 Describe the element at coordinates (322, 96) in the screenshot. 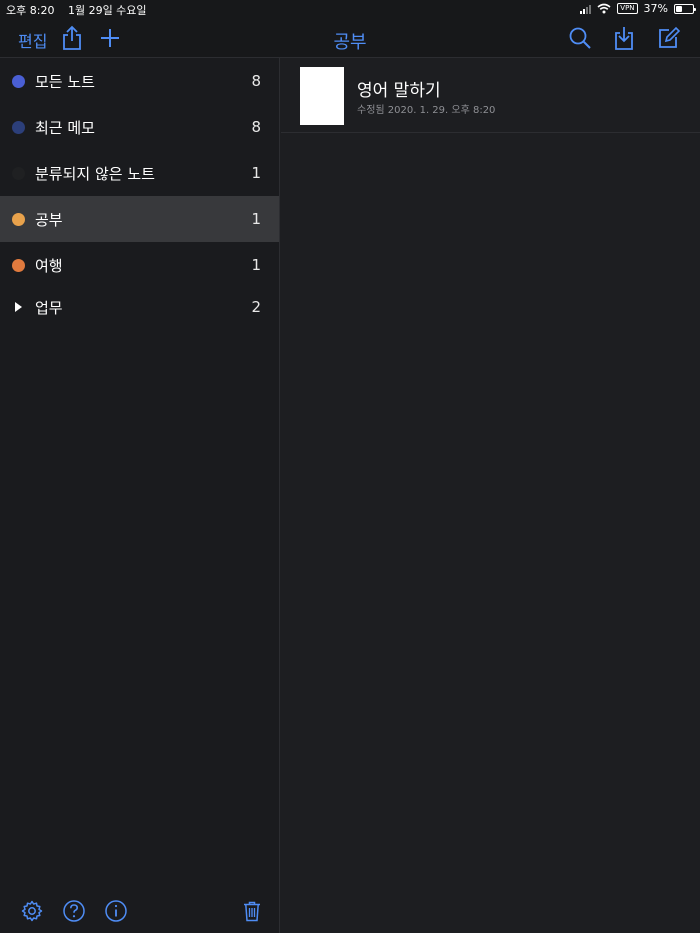

I see `note-thumbnail` at that location.